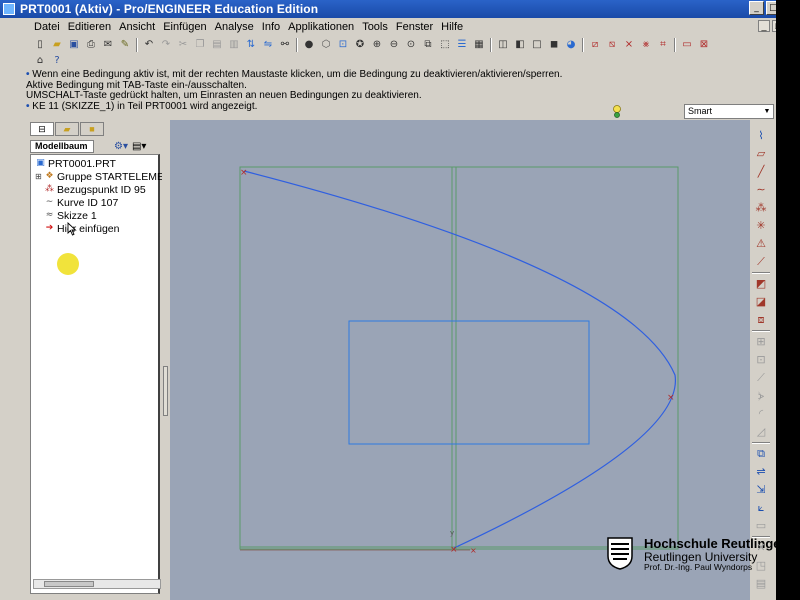 The height and width of the screenshot is (600, 800). Describe the element at coordinates (75, 163) in the screenshot. I see `tree-item-part: ▣ PRT0001.PRT` at that location.